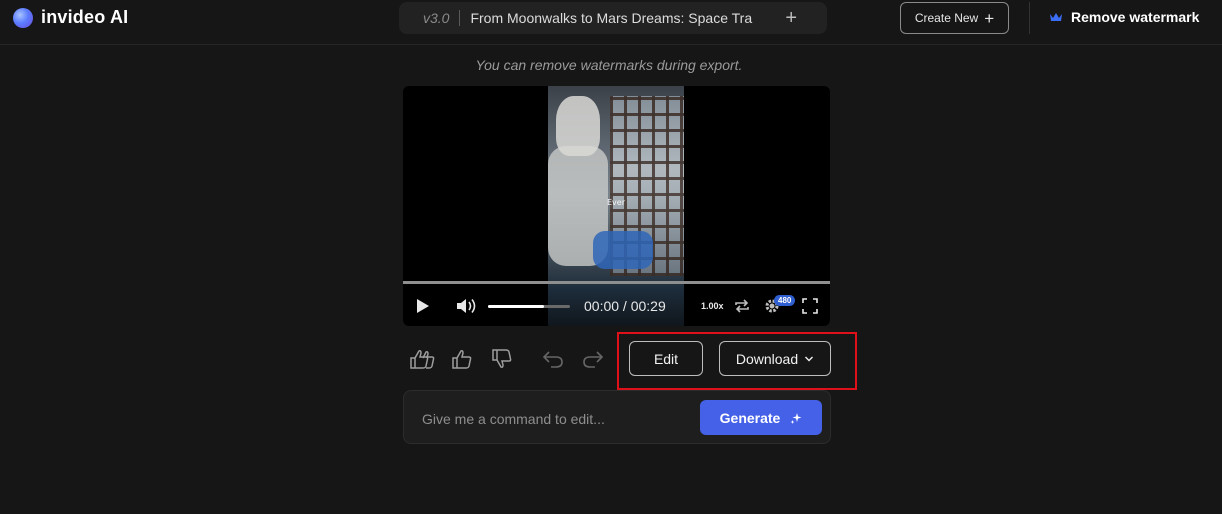  What do you see at coordinates (809, 358) in the screenshot?
I see `chevron-down-icon` at bounding box center [809, 358].